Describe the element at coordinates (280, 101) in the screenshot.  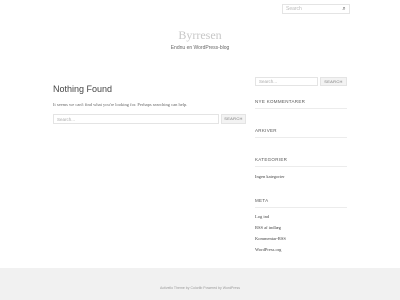
I see `widget-title-recent-comments: NYE KOMMENTARER` at that location.